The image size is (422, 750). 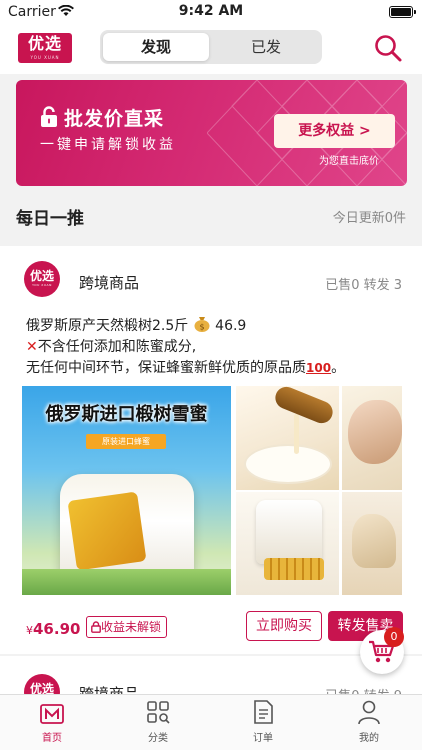 I want to click on top-nav: 优选 YOU XUAN 发现 已发, so click(x=211, y=49).